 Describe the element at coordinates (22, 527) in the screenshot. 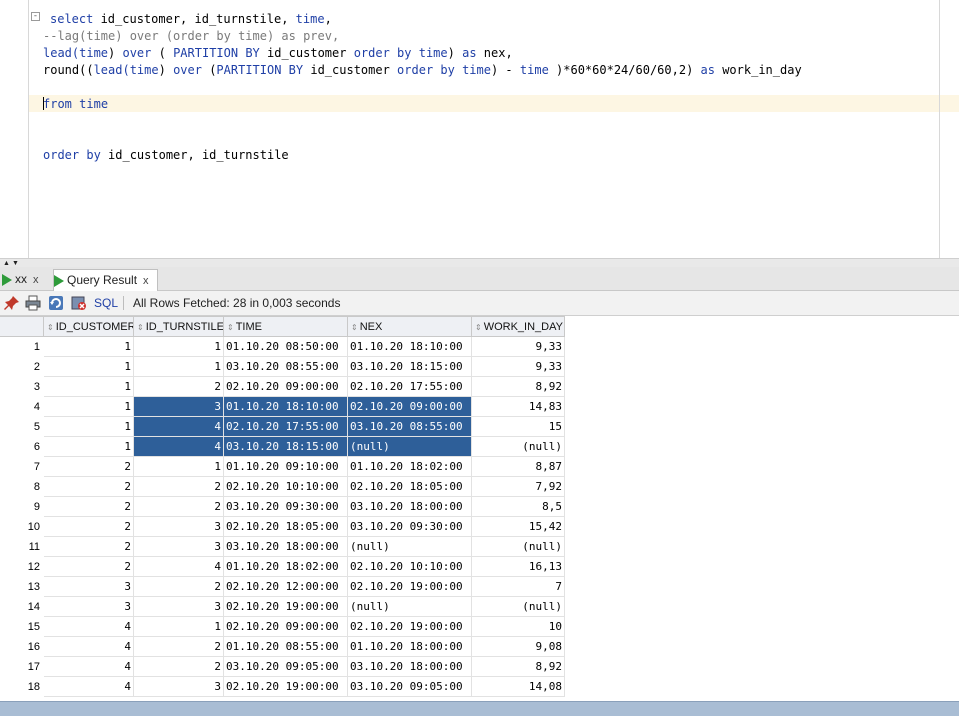

I see `row-number: 10` at that location.